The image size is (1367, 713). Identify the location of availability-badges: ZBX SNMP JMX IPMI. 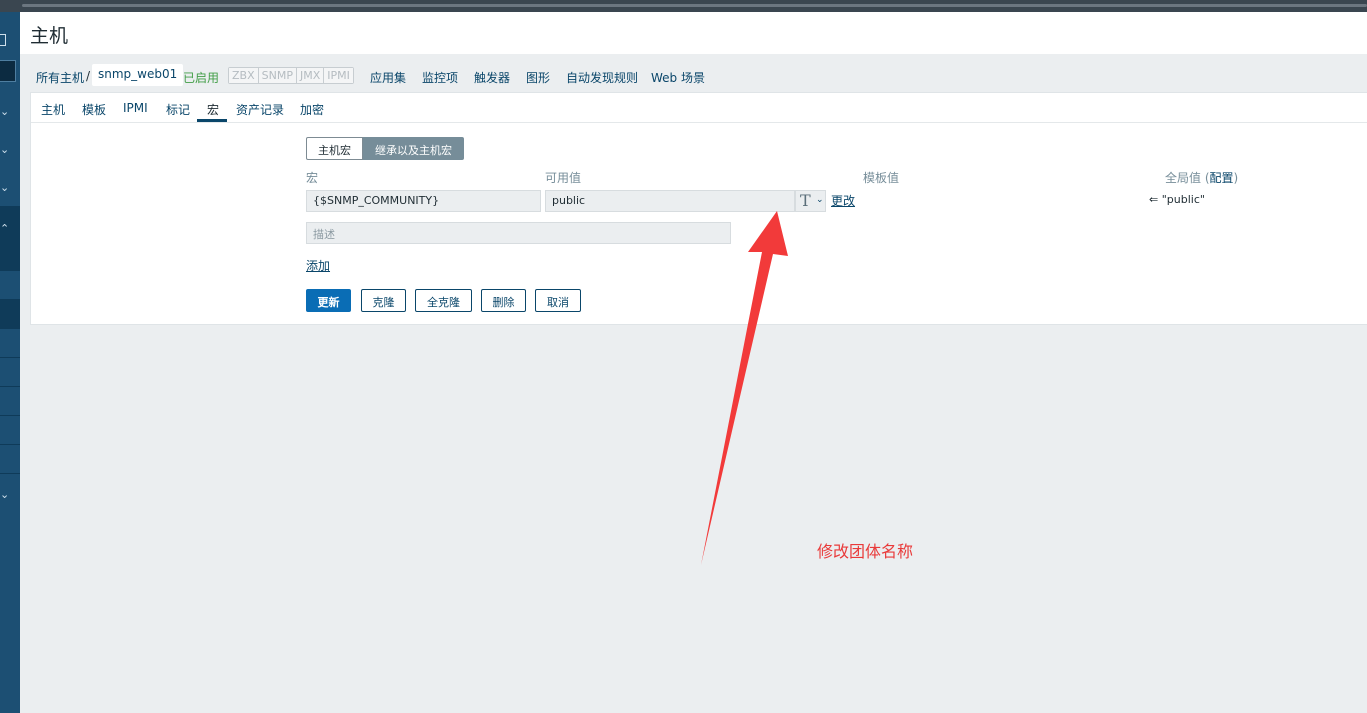
(291, 75).